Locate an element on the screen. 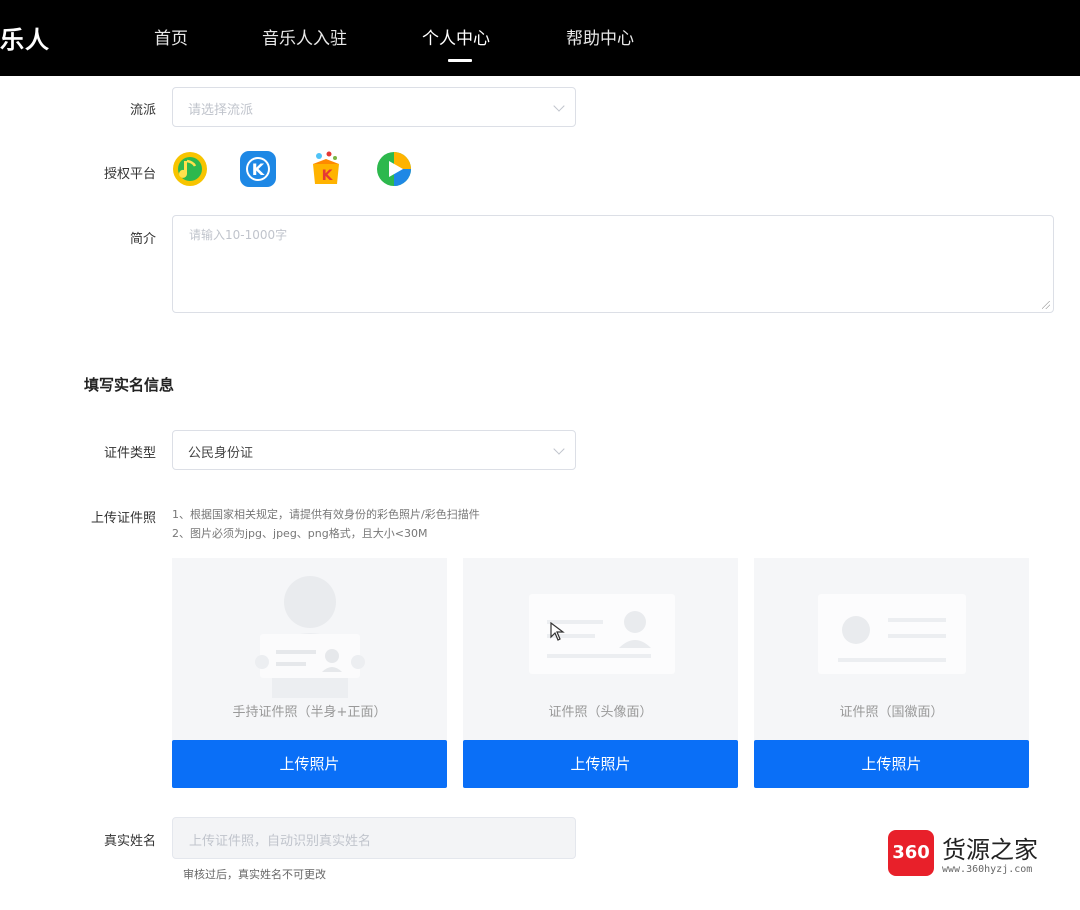 The image size is (1080, 910). card-caption: 手持证件照（半身+正面） is located at coordinates (309, 712).